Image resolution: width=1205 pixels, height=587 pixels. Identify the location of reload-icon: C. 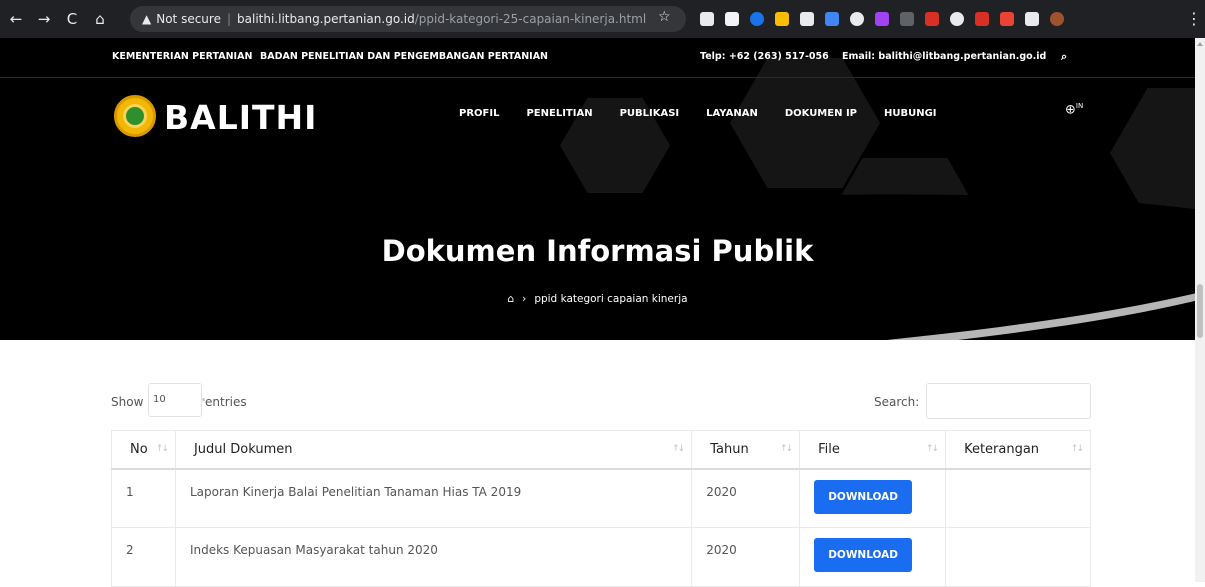
(72, 19).